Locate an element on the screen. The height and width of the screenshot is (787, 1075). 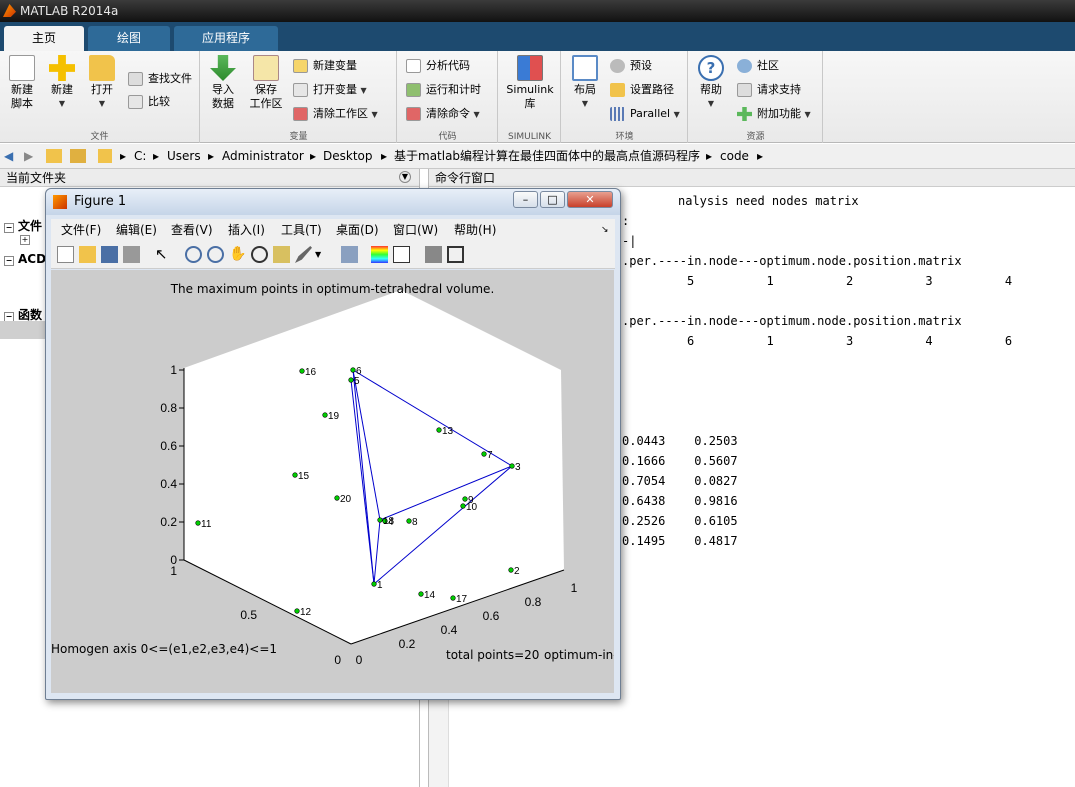
tree-item-acd: − ACD is located at coordinates (25, 259).